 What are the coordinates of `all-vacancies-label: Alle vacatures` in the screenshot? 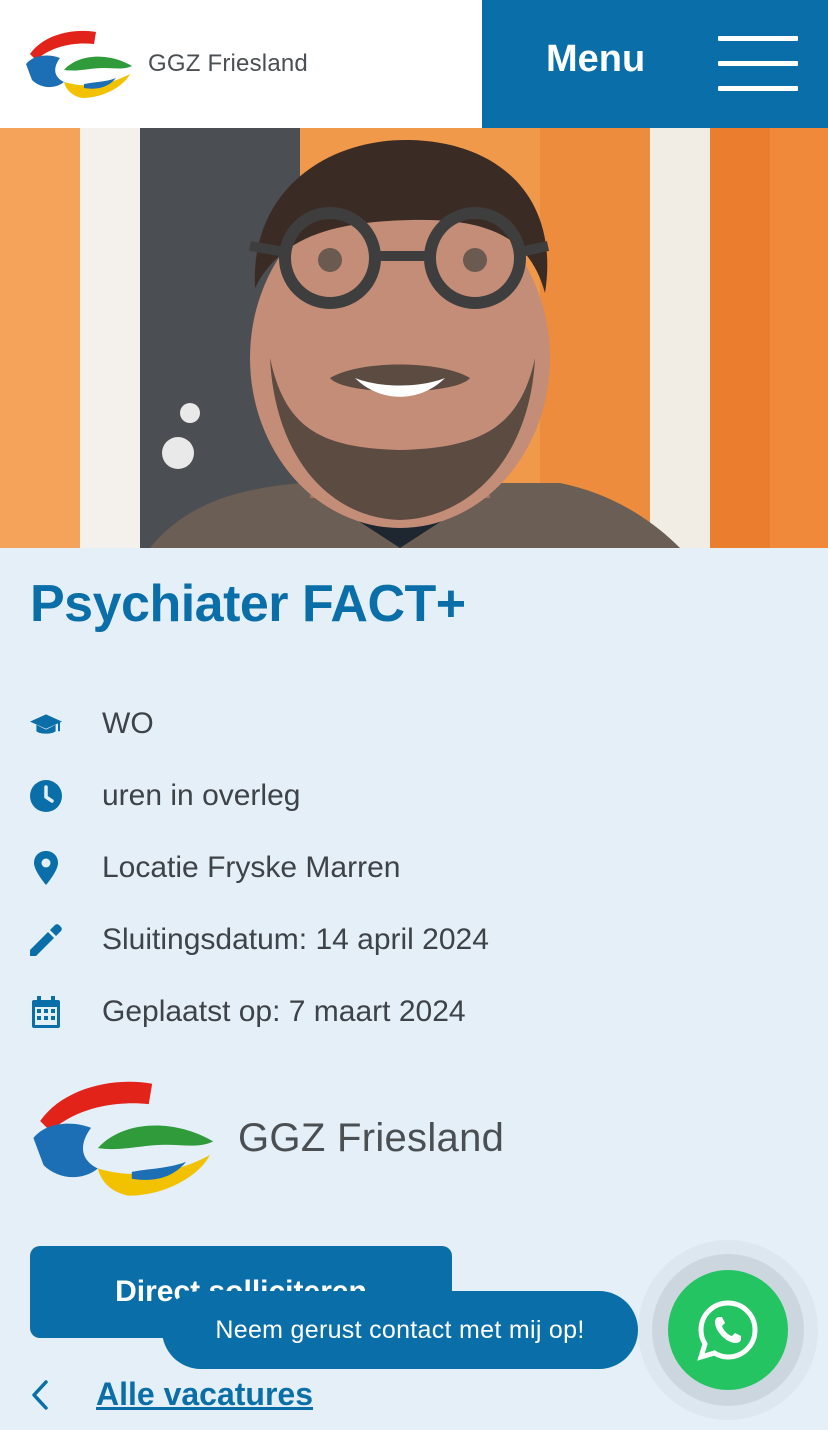 It's located at (205, 1394).